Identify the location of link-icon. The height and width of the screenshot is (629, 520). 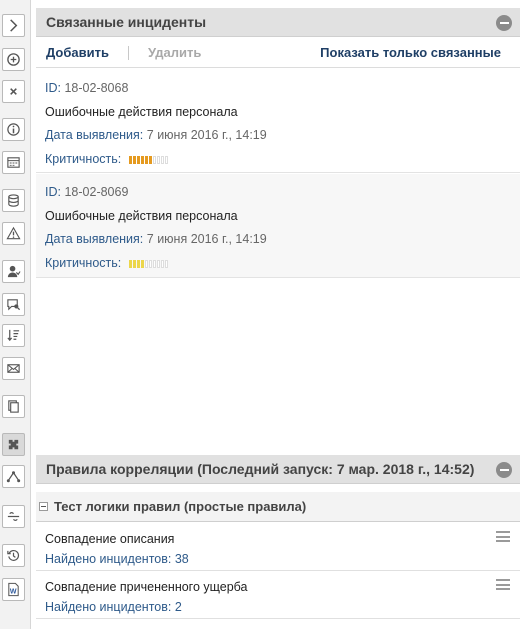
(13, 516).